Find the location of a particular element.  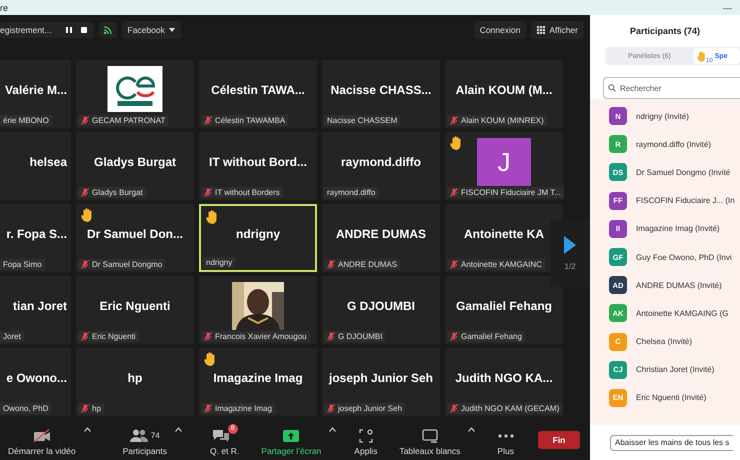

page-indicator: 1/2 is located at coordinates (570, 266).